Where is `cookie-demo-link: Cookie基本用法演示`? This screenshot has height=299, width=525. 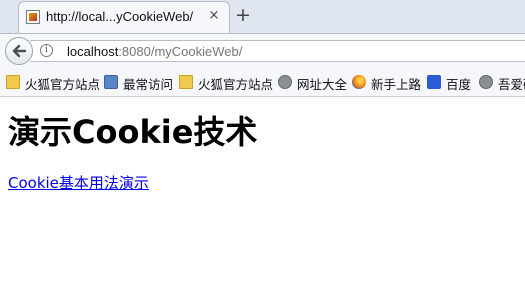
cookie-demo-link: Cookie基本用法演示 is located at coordinates (78, 182).